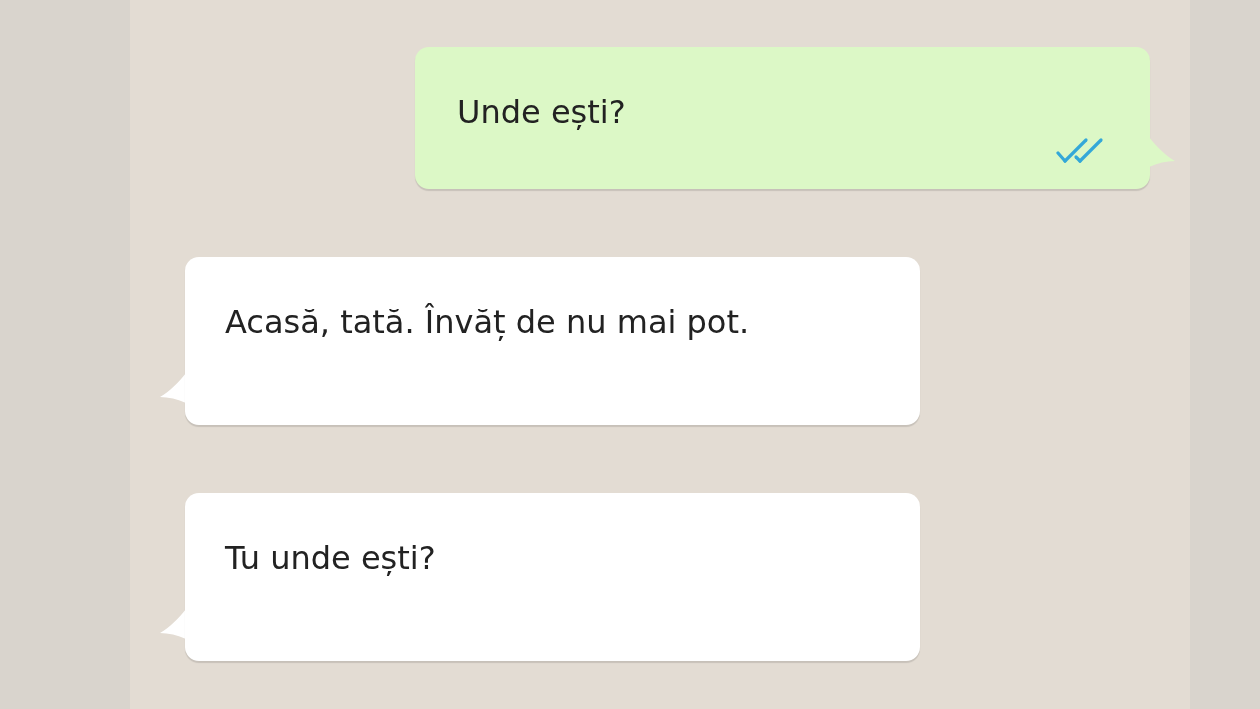 This screenshot has height=709, width=1260. I want to click on message-text: Acasă, tată. Învăț de nu mai pot., so click(488, 322).